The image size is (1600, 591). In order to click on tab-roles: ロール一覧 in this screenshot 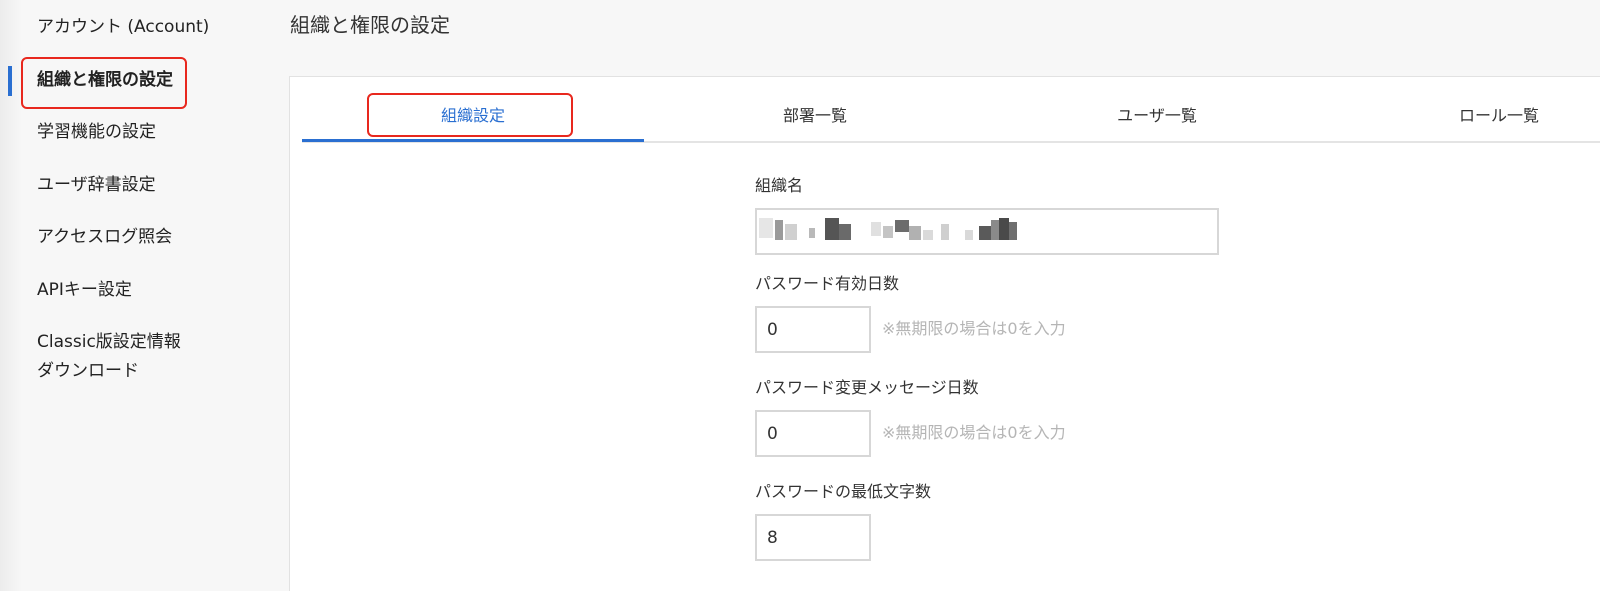, I will do `click(1464, 116)`.